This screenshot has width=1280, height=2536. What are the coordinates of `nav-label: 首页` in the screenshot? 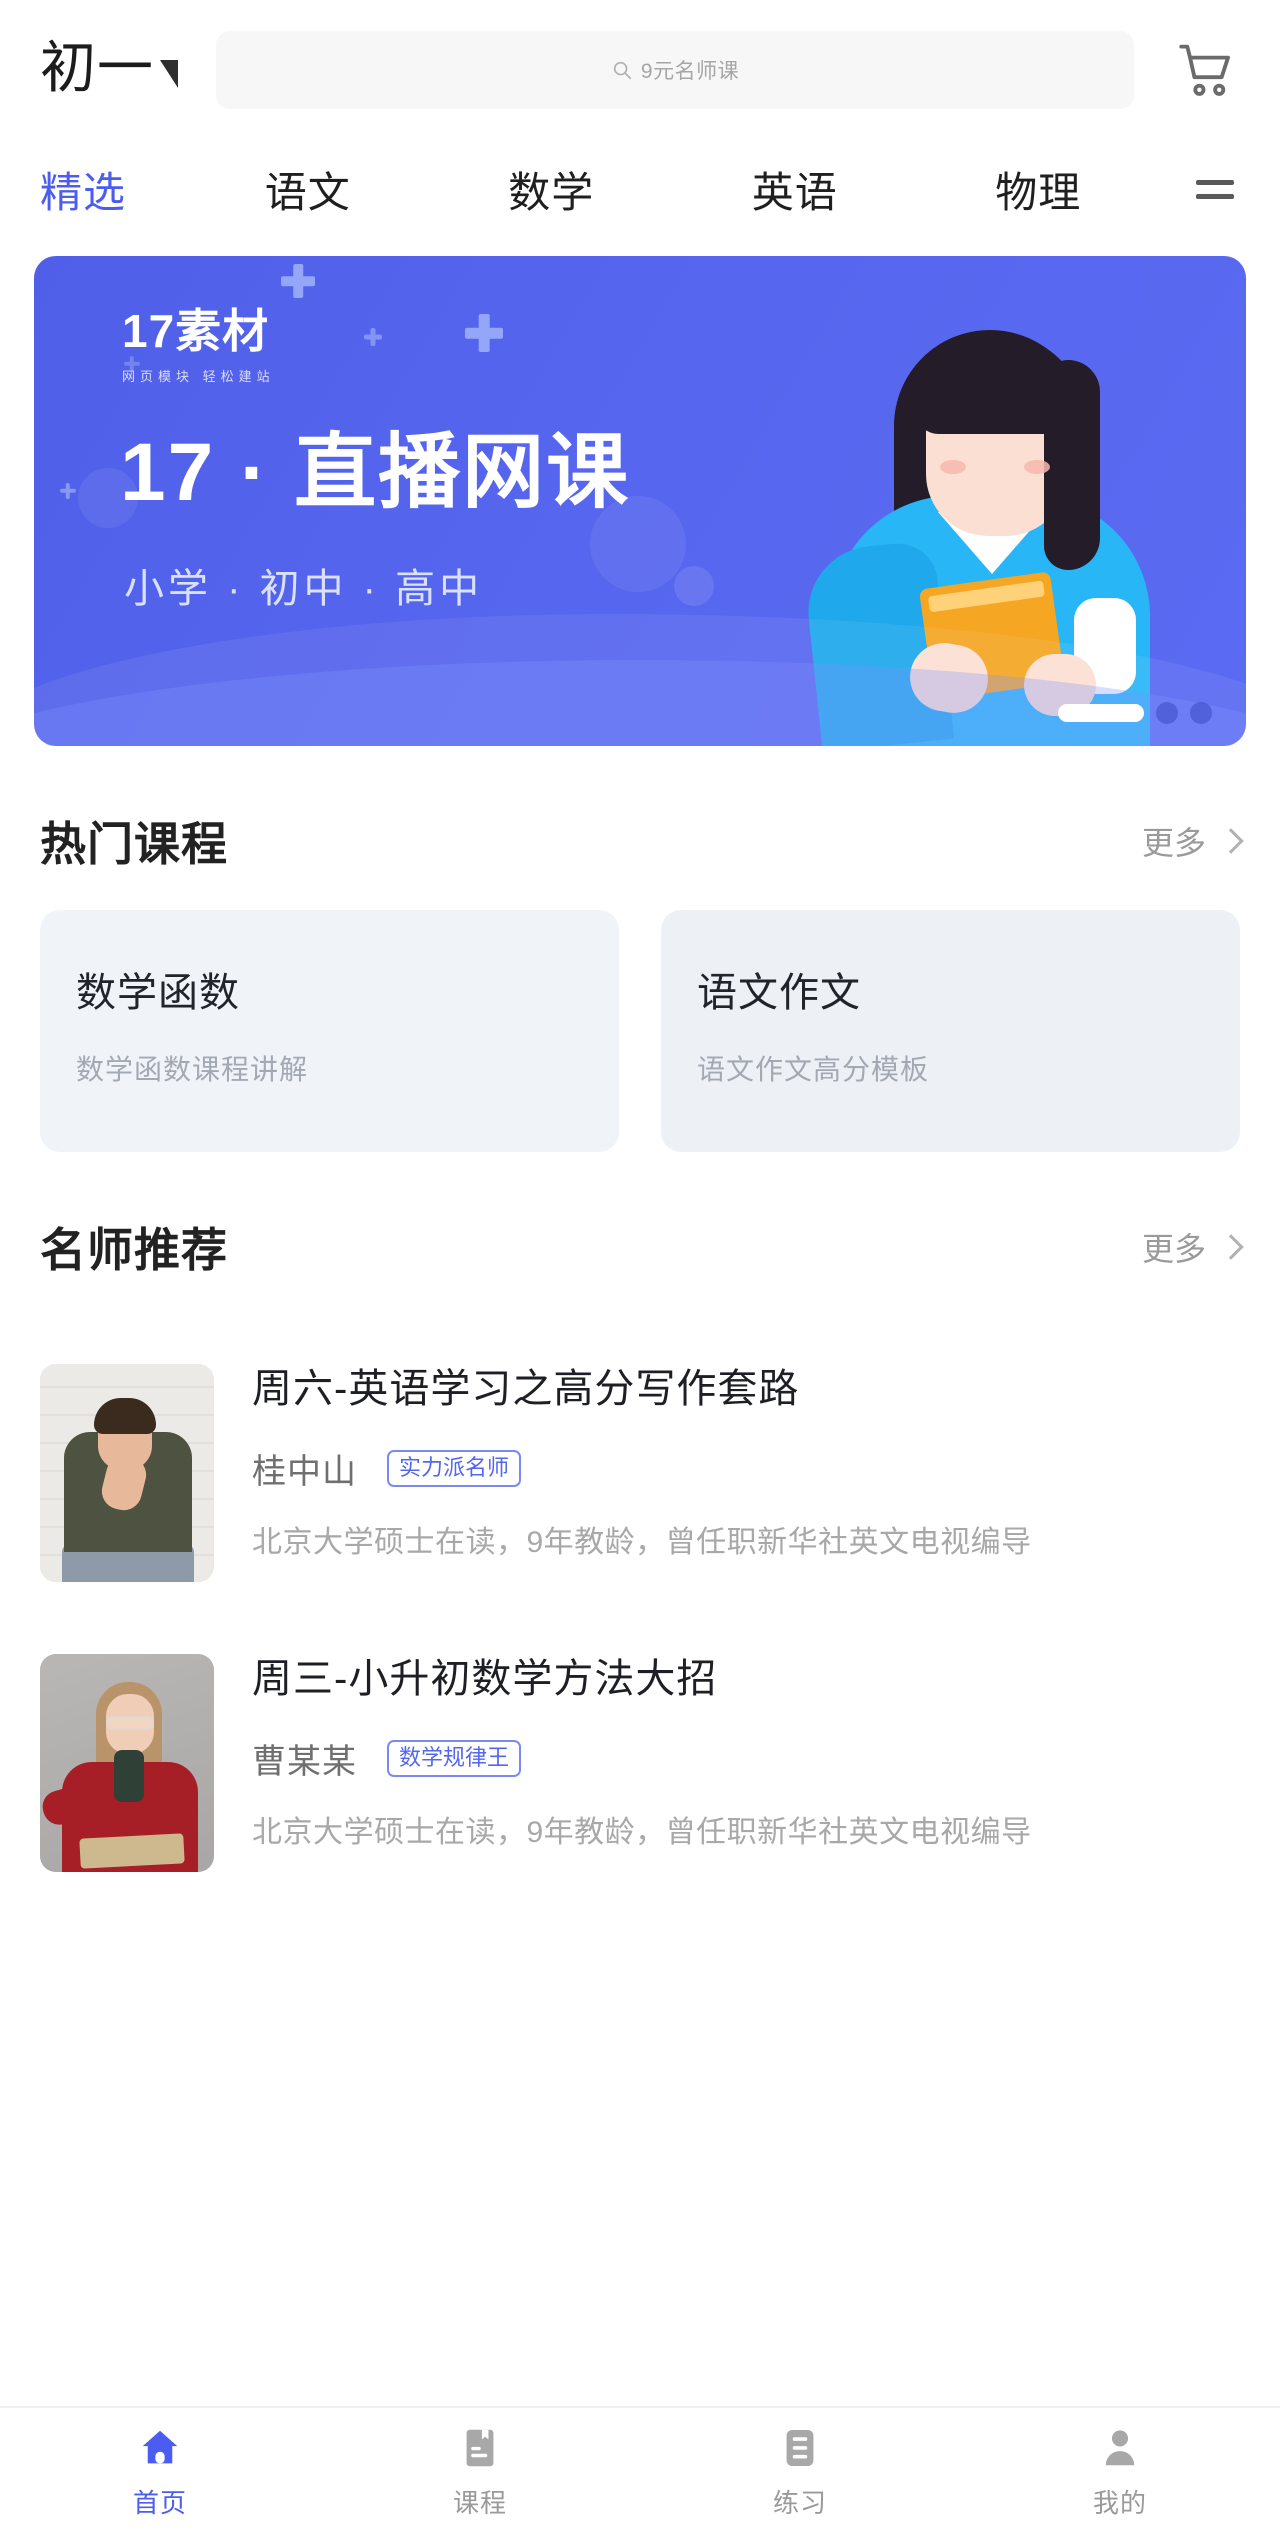 It's located at (159, 2502).